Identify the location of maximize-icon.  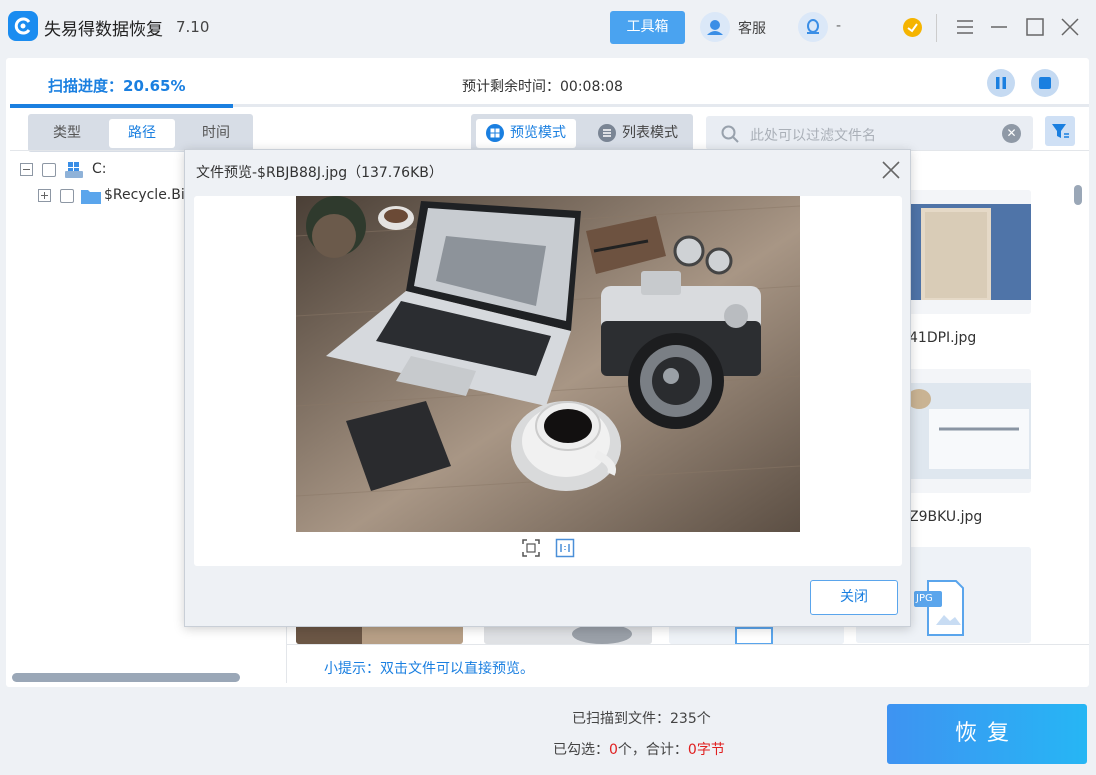
(1035, 27).